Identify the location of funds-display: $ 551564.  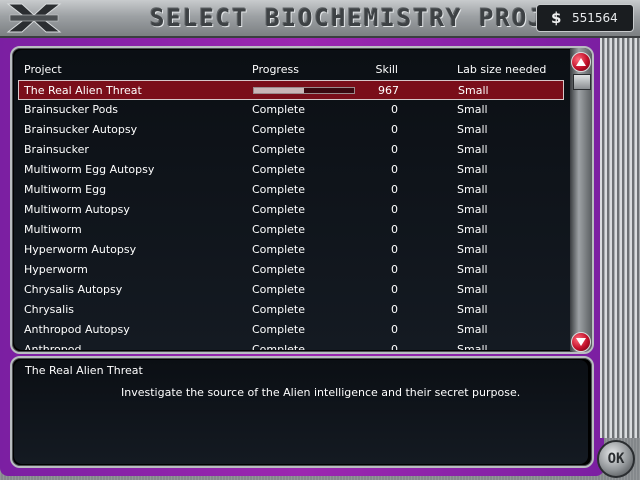
(585, 18).